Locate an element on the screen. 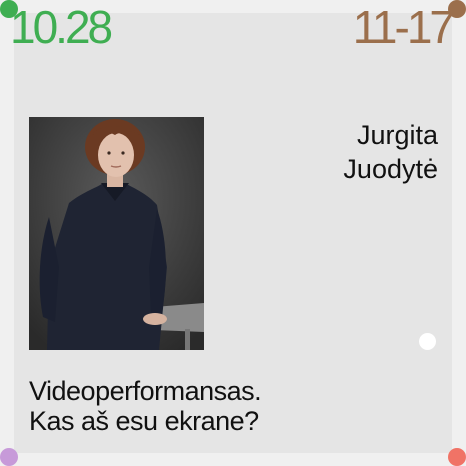 Image resolution: width=466 pixels, height=466 pixels. speaker-last-name: Juodytė is located at coordinates (390, 169).